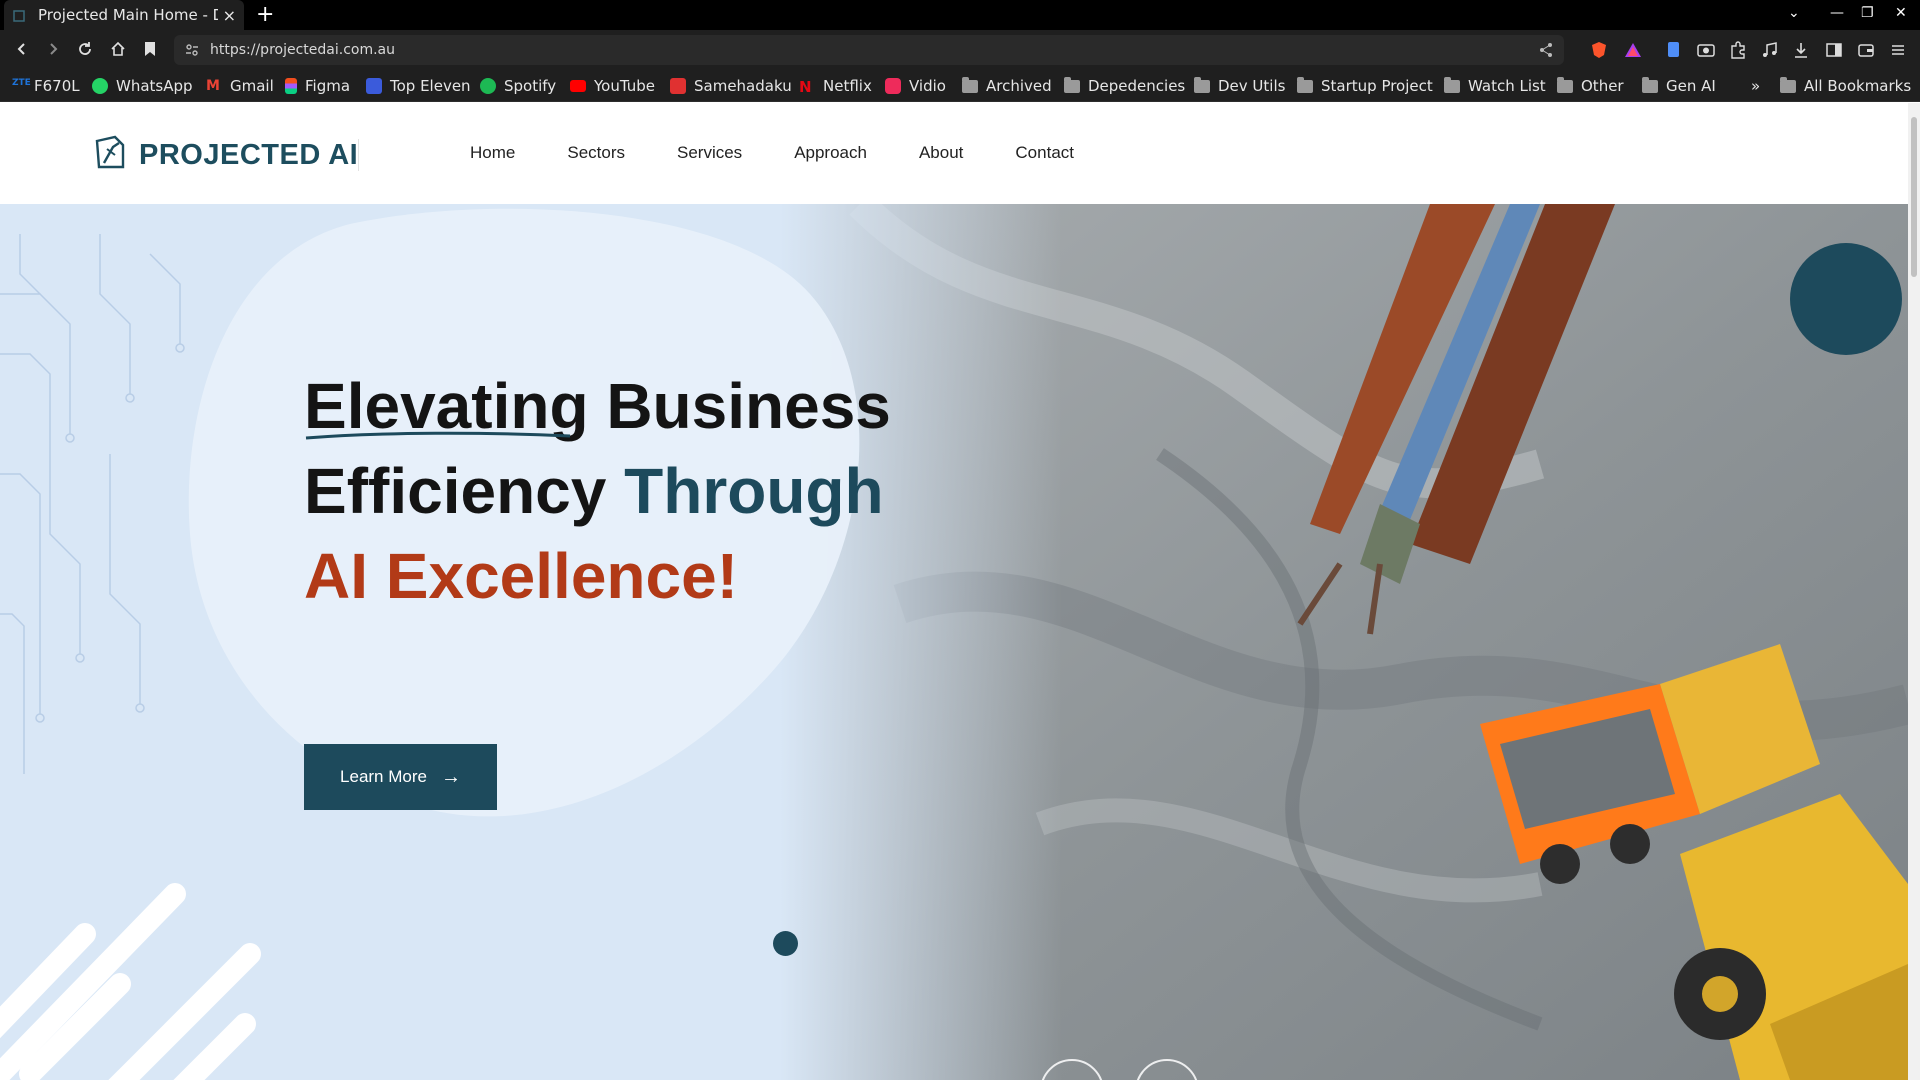 The height and width of the screenshot is (1080, 1920). I want to click on bookmark-f670l: ZTE F670L, so click(46, 86).